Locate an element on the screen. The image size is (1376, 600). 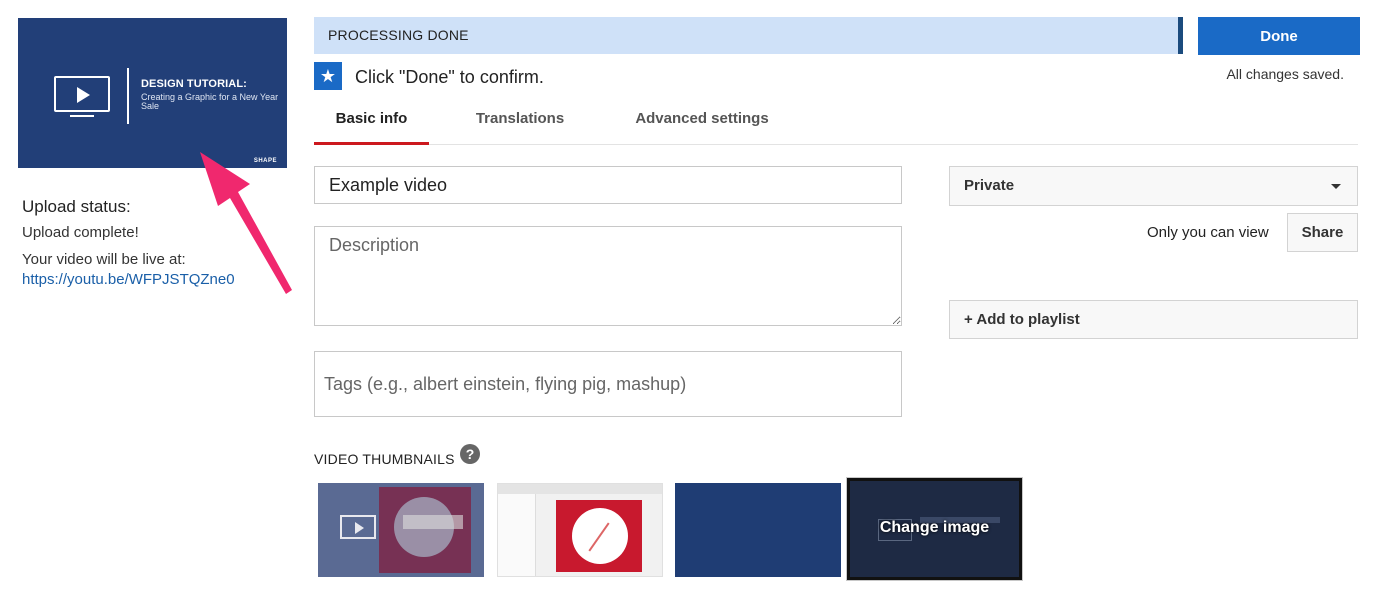
star-icon: ★ is located at coordinates (328, 76).